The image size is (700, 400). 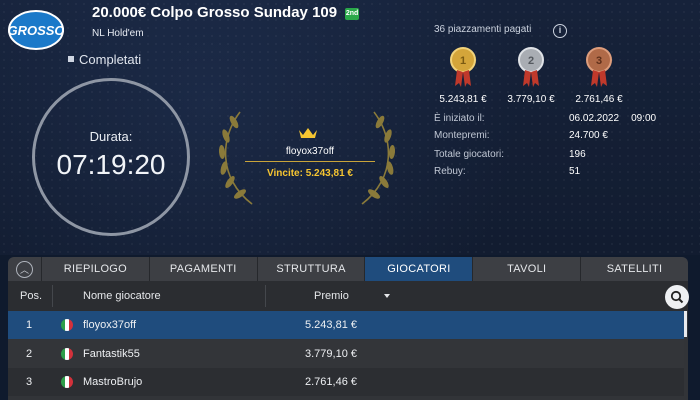 I want to click on bronze-medal-icon: 3, so click(x=599, y=67).